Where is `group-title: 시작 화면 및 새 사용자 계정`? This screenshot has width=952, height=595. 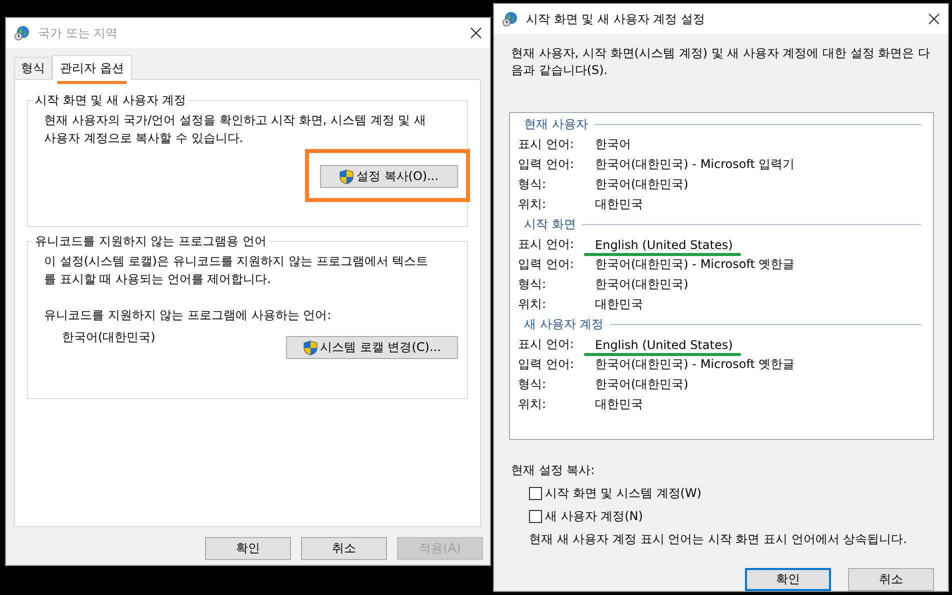
group-title: 시작 화면 및 새 사용자 계정 is located at coordinates (111, 100).